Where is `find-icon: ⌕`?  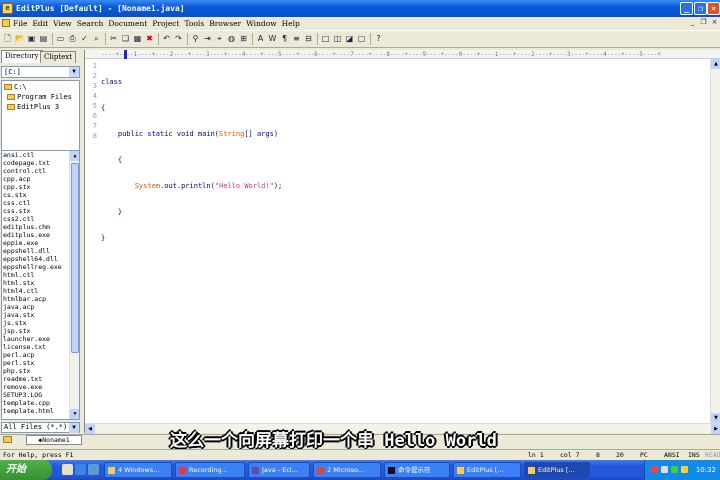 find-icon: ⌕ is located at coordinates (96, 39).